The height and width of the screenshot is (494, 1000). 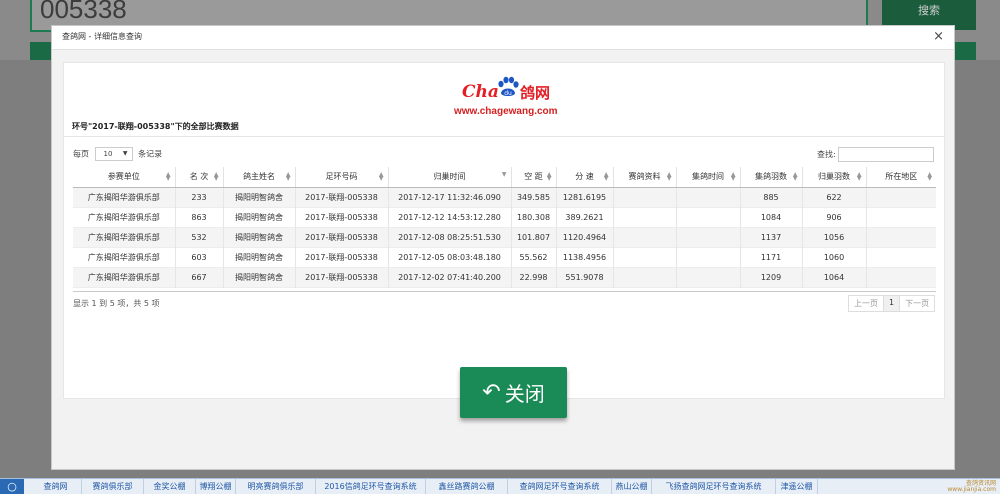 What do you see at coordinates (199, 217) in the screenshot?
I see `table-cell: 863` at bounding box center [199, 217].